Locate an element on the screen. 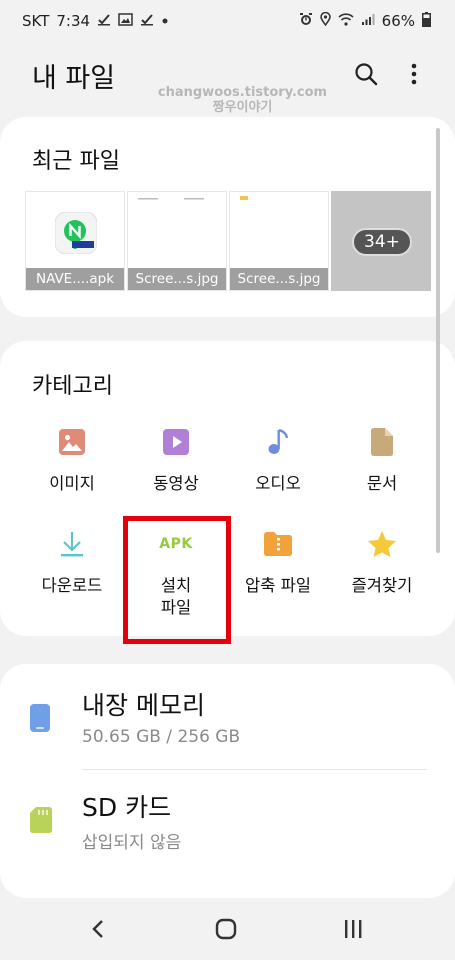  home-icon is located at coordinates (226, 929).